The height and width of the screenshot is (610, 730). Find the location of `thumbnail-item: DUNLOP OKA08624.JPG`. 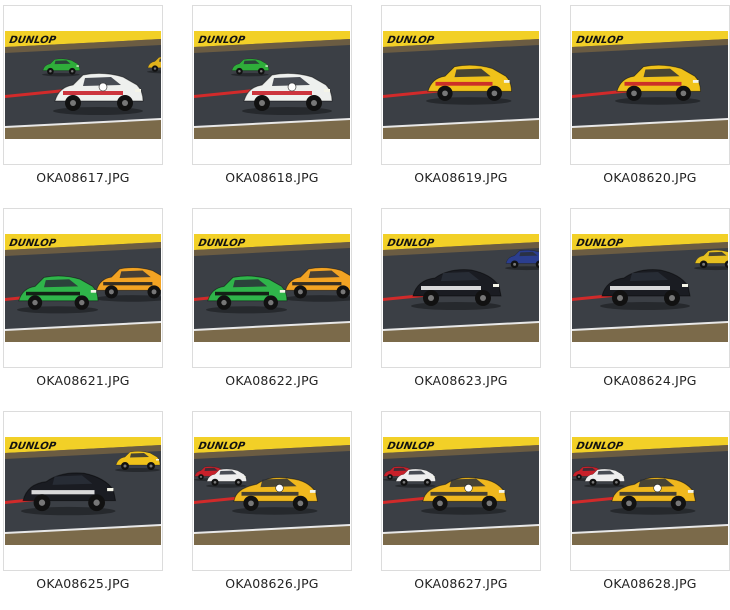

thumbnail-item: DUNLOP OKA08624.JPG is located at coordinates (650, 298).